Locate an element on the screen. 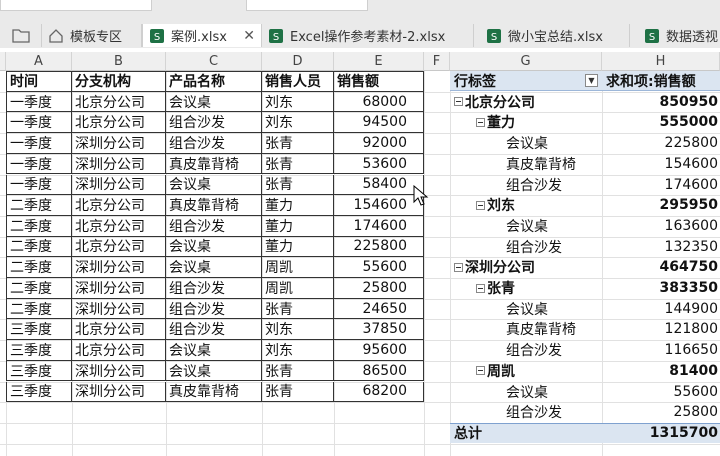 This screenshot has height=456, width=720. tab-templates: 模板专区 is located at coordinates (92, 35).